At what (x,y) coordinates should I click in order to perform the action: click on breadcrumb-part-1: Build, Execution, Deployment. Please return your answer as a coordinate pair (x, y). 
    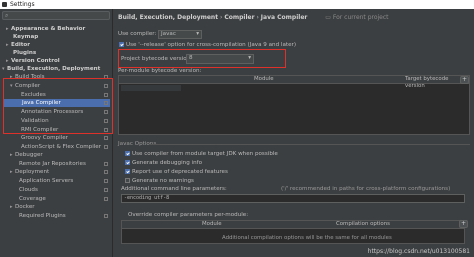
    Looking at the image, I should click on (168, 17).